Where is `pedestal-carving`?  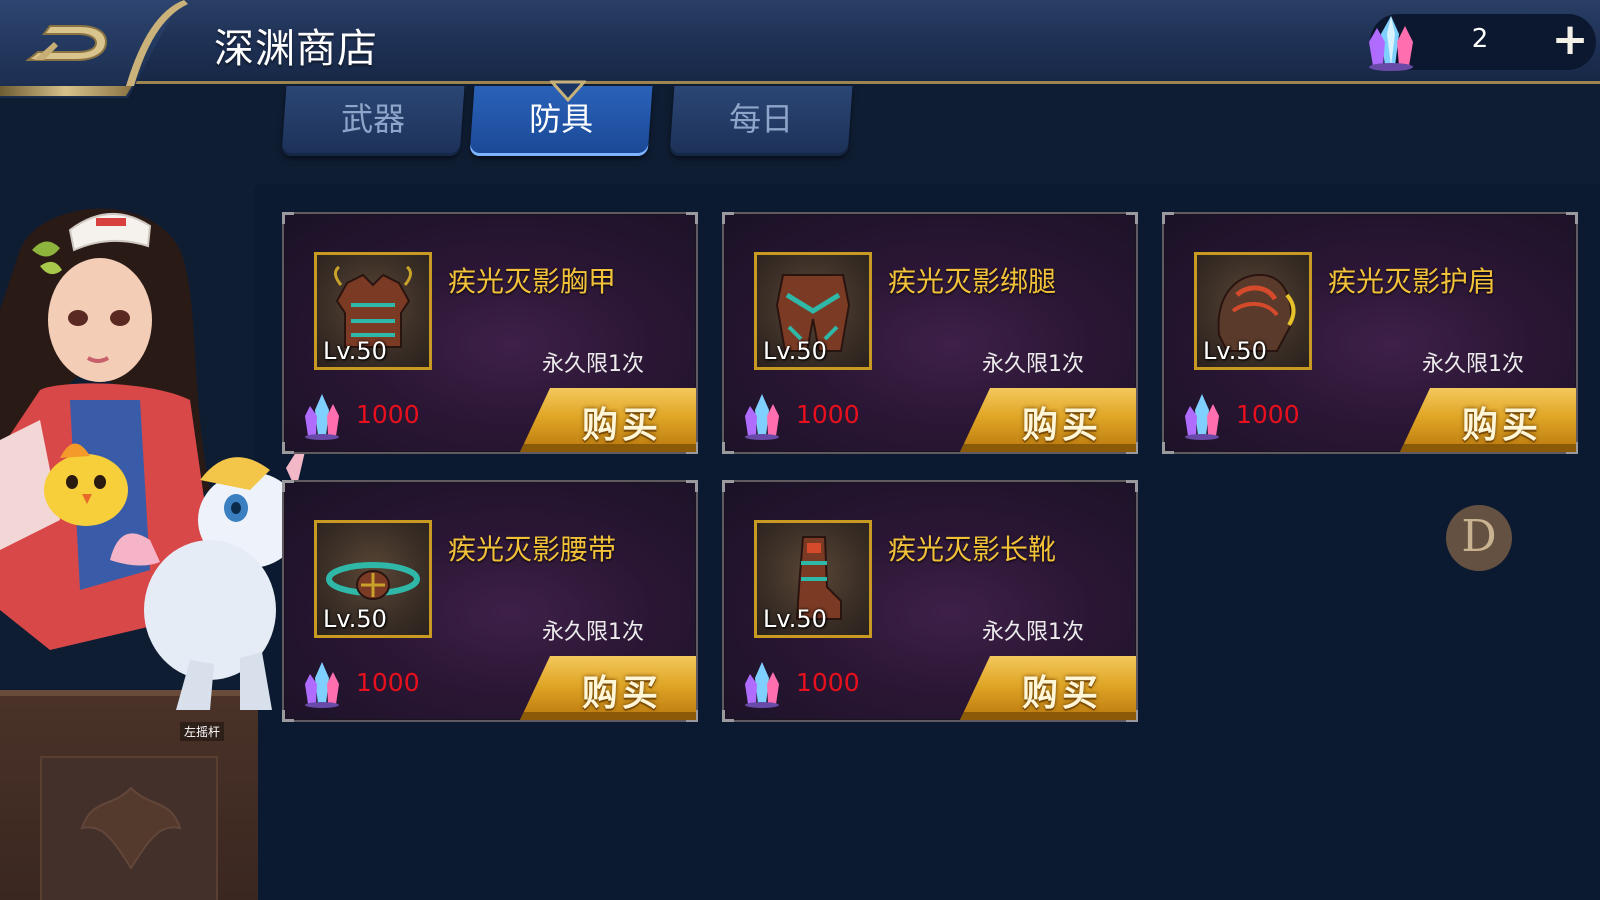 pedestal-carving is located at coordinates (129, 828).